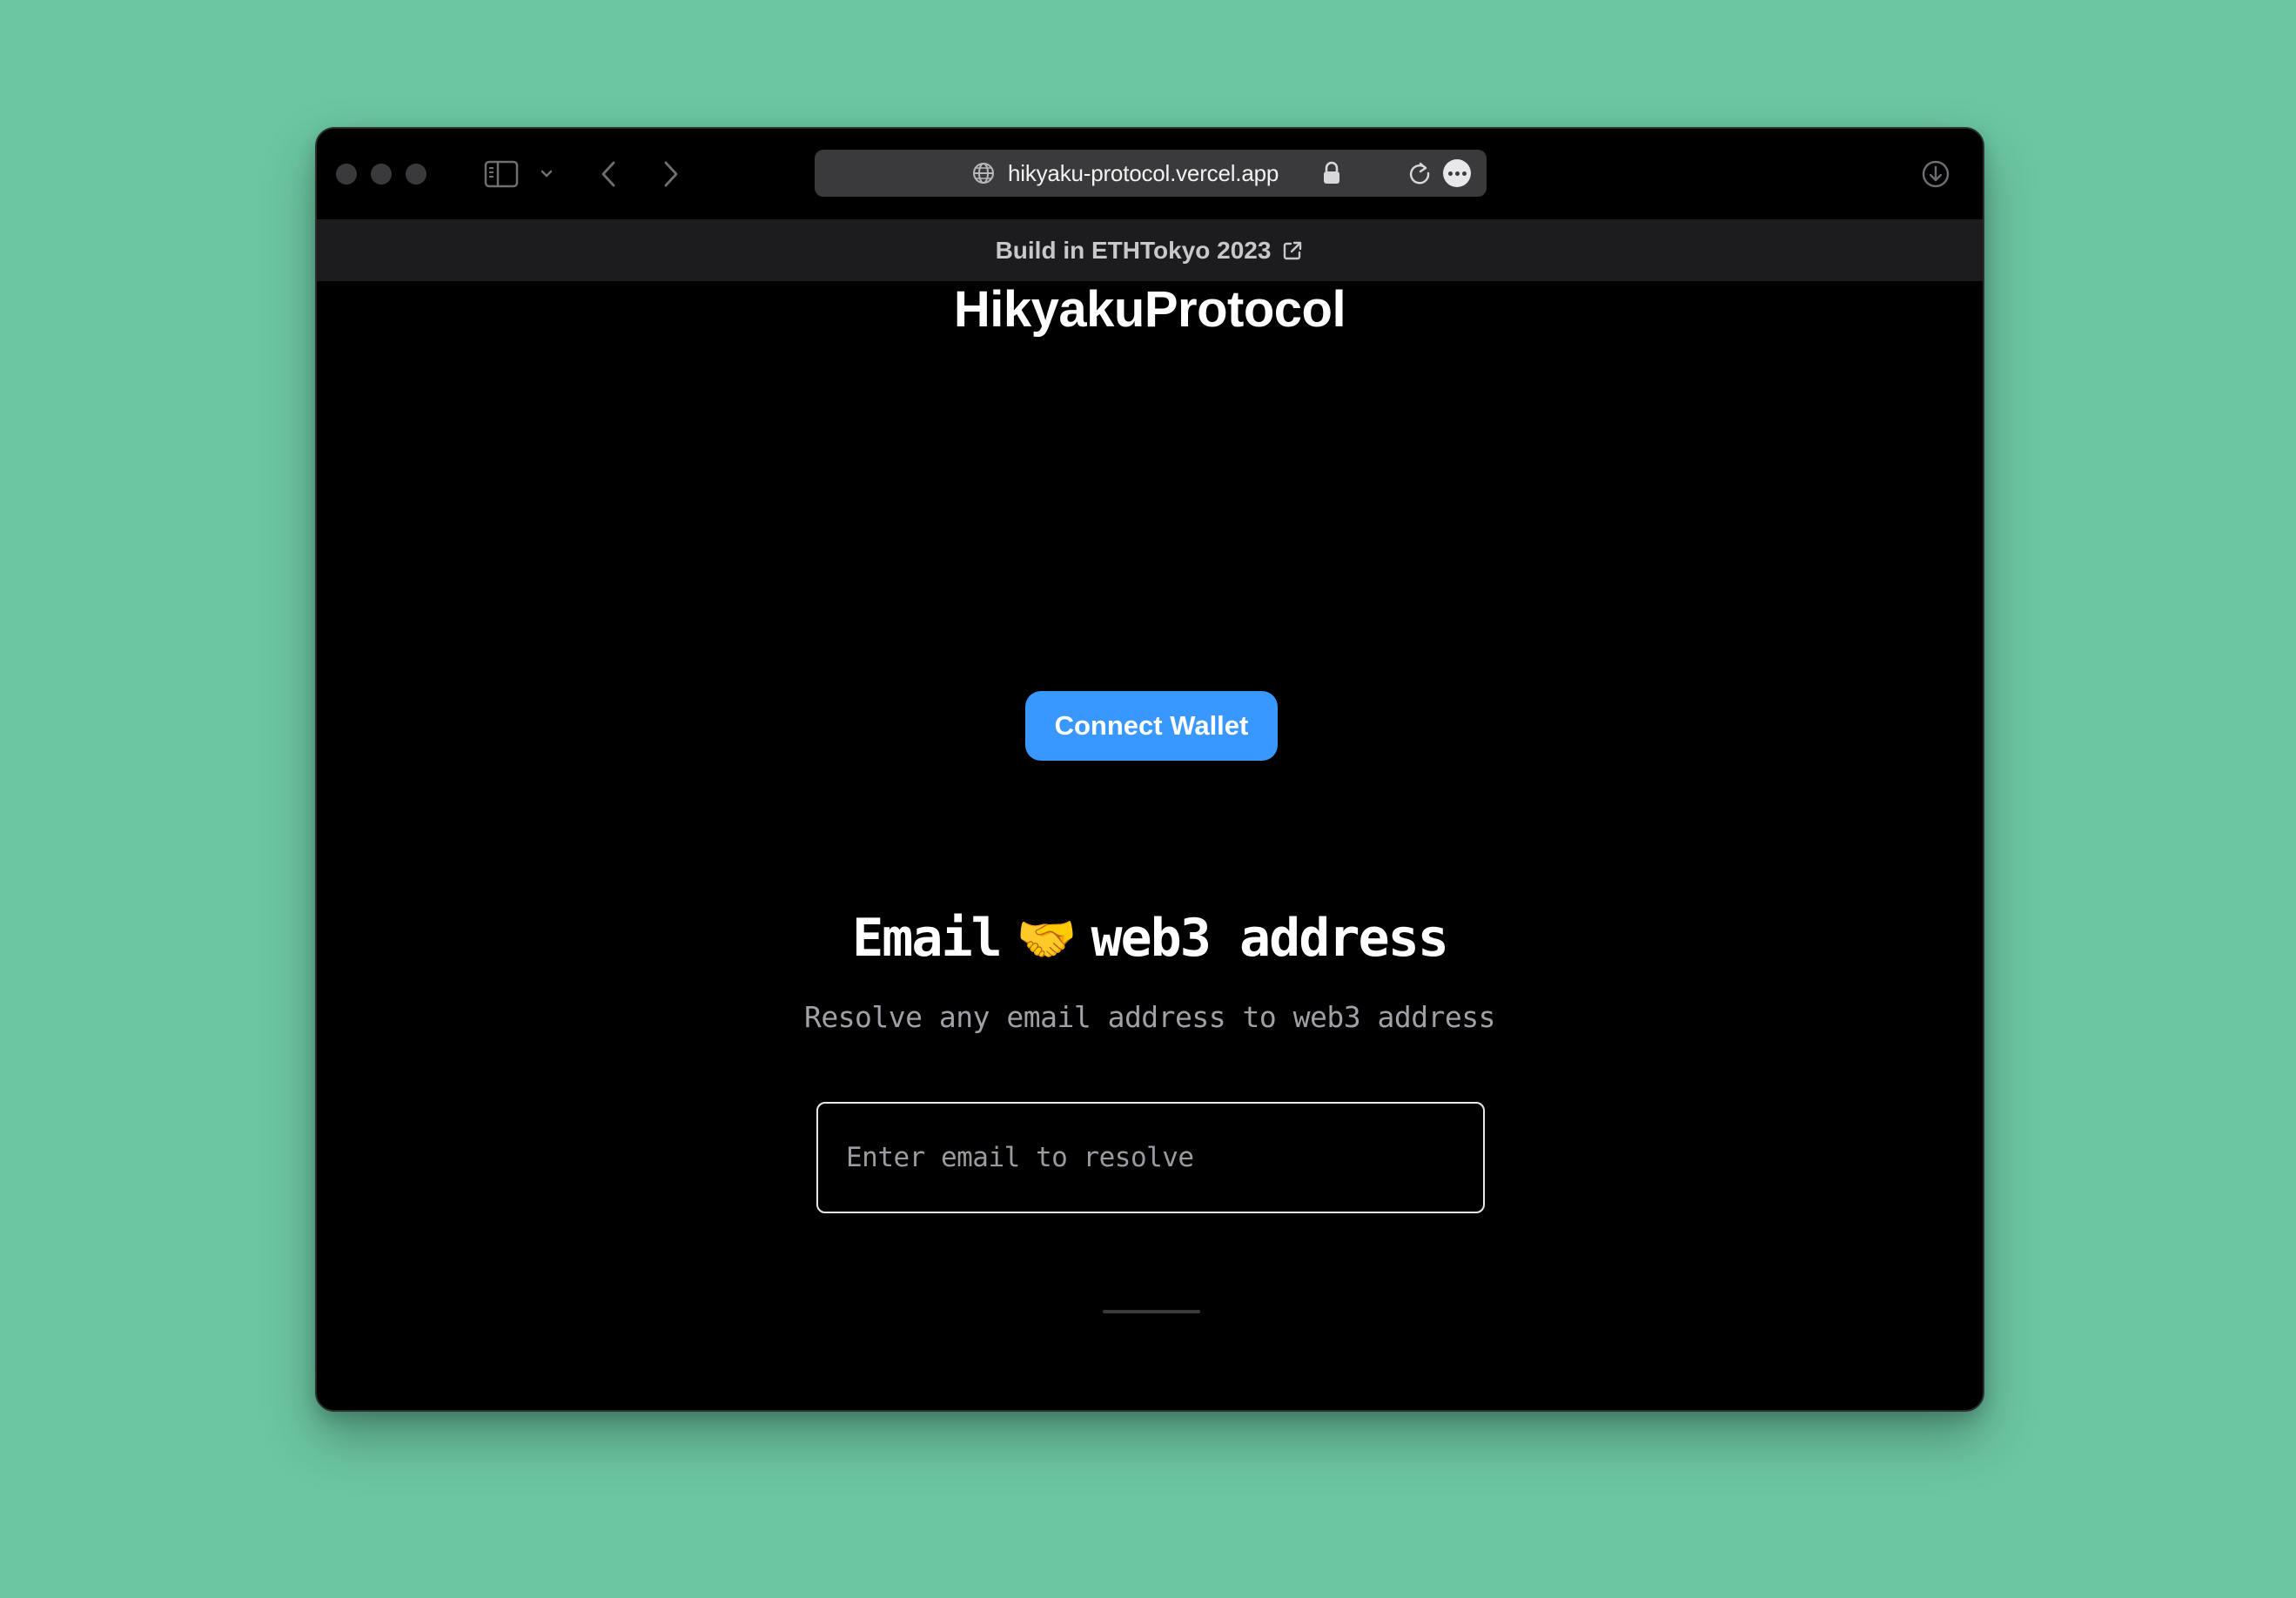 This screenshot has height=1598, width=2296. What do you see at coordinates (983, 173) in the screenshot?
I see `globe-icon` at bounding box center [983, 173].